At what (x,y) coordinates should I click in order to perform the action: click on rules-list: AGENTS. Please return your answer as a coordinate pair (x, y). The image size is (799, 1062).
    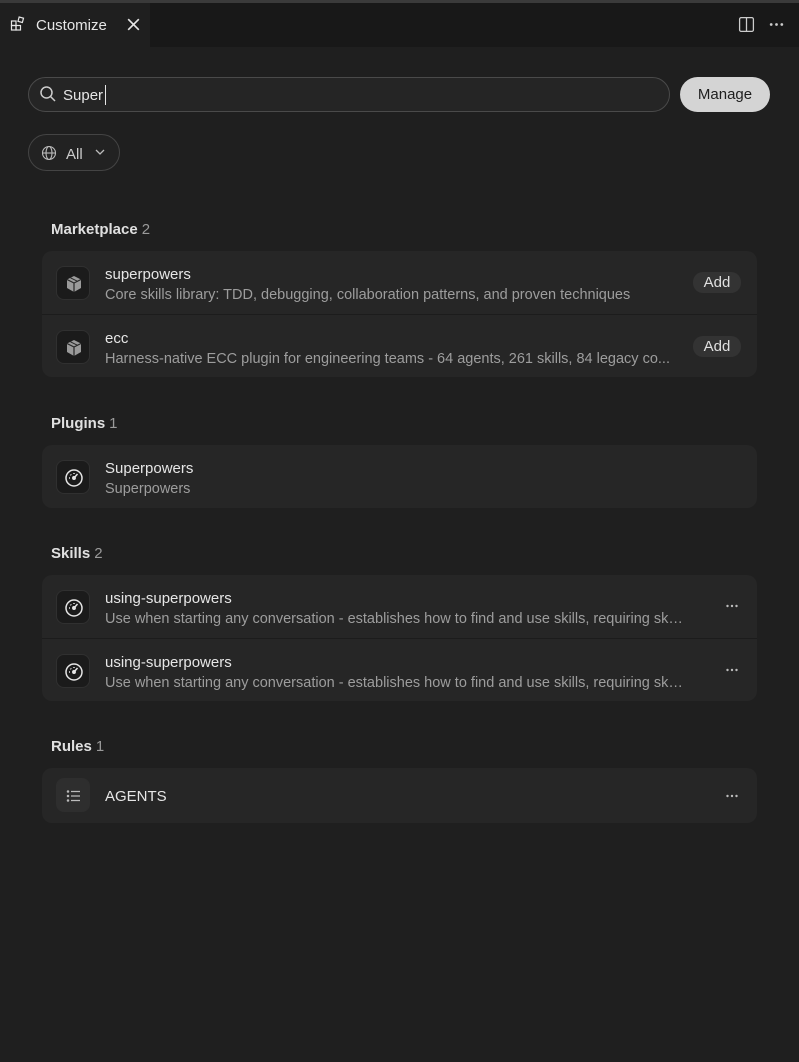
    Looking at the image, I should click on (399, 795).